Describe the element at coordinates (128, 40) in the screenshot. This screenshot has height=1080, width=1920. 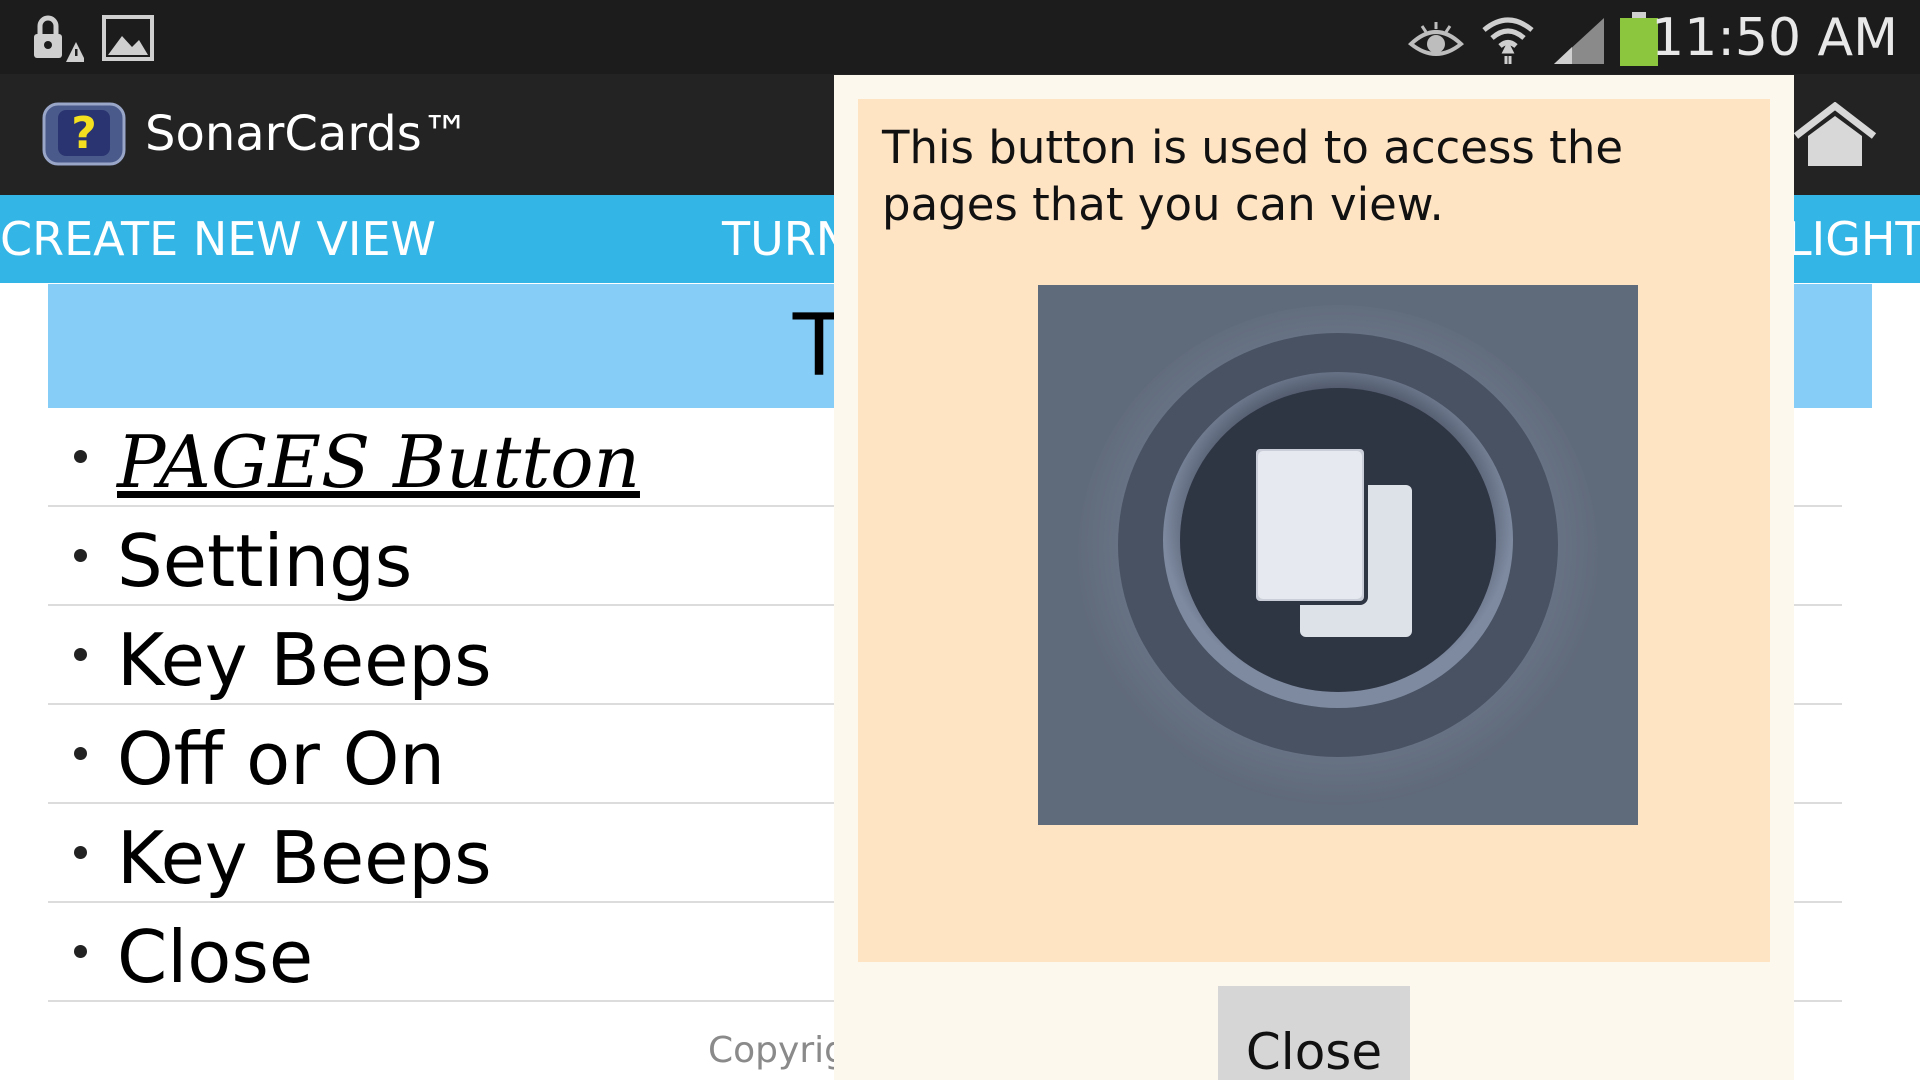
I see `image-icon` at that location.